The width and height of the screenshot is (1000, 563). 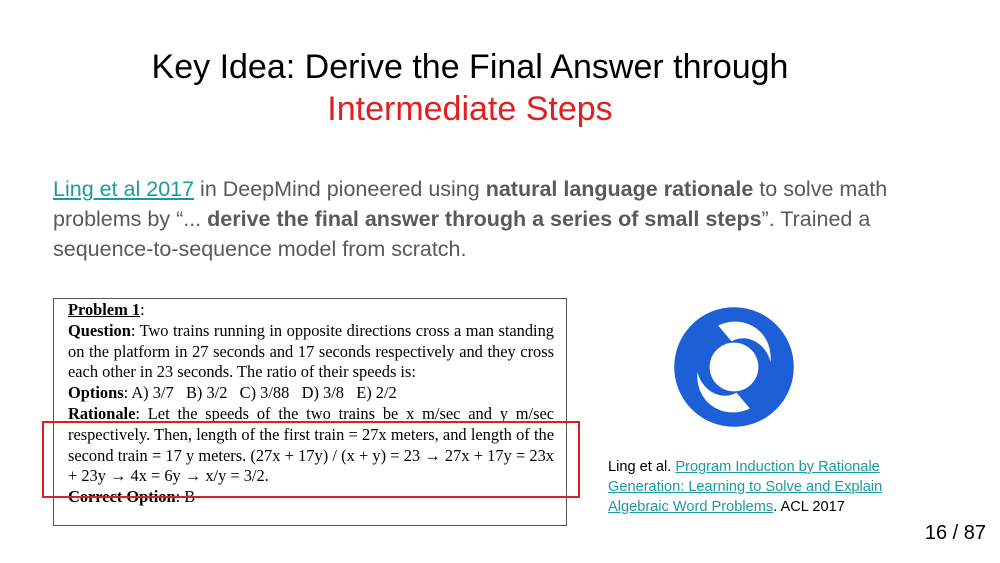 What do you see at coordinates (260, 393) in the screenshot?
I see `options-text: : A) 3/7 B) 3/2 C) 3/88 D) 3/8 E) 2/2` at bounding box center [260, 393].